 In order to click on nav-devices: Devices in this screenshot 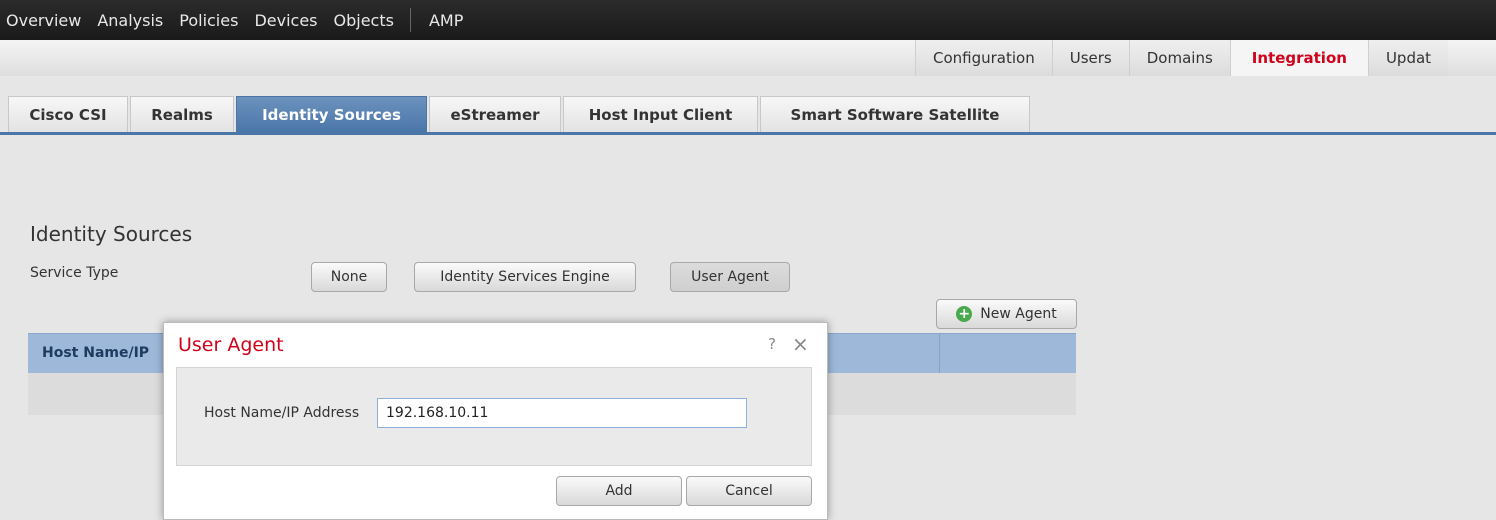, I will do `click(285, 20)`.